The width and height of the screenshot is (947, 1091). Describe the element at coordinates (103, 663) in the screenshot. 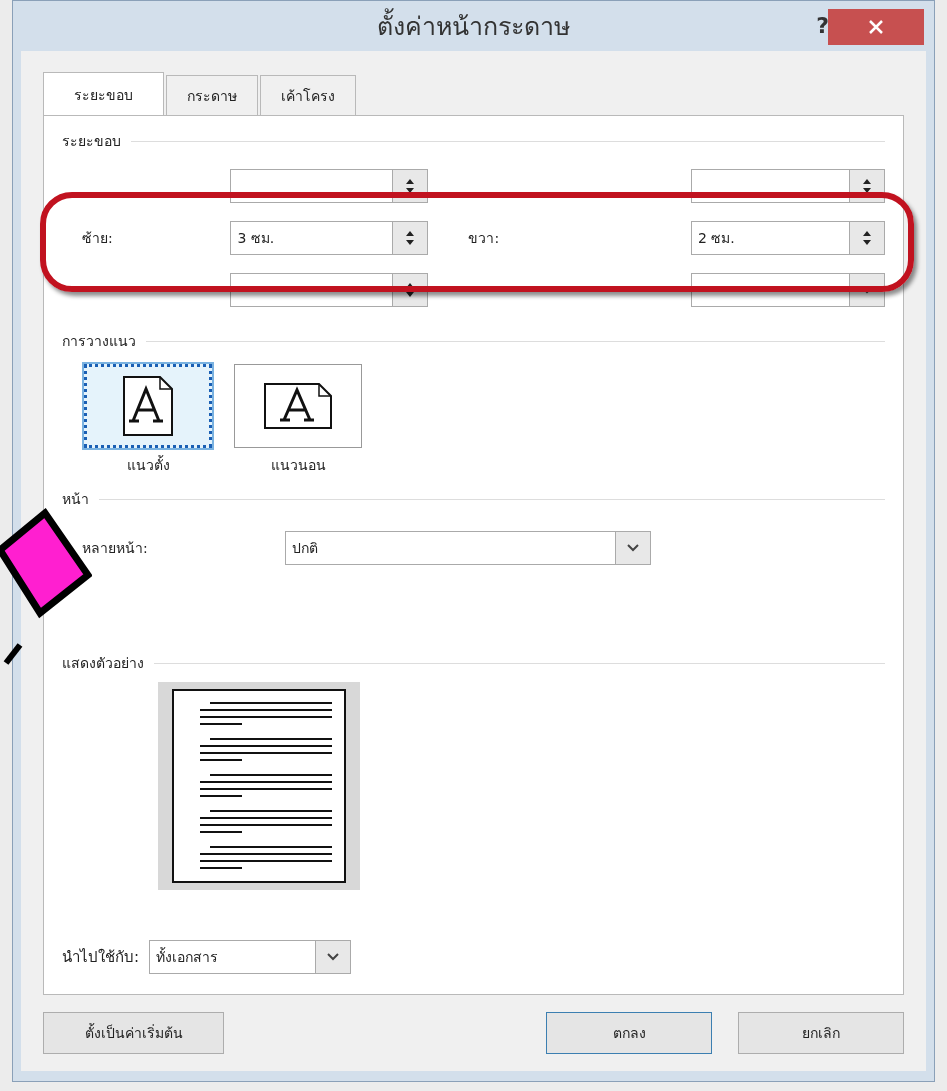

I see `section-heading: แสดงตัวอย่าง` at that location.